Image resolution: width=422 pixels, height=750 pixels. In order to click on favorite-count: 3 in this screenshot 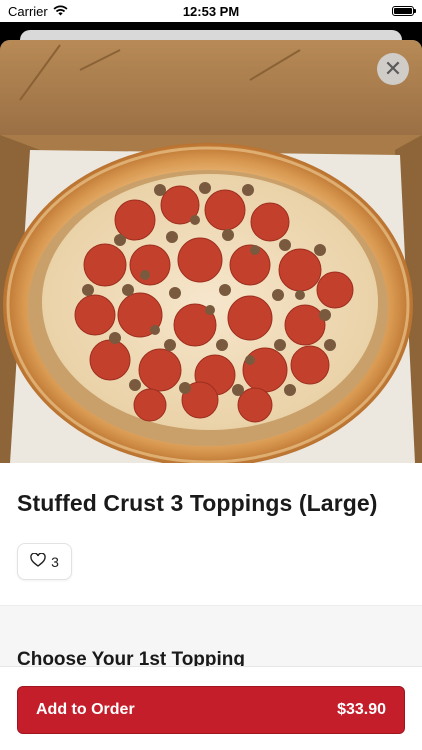, I will do `click(55, 561)`.